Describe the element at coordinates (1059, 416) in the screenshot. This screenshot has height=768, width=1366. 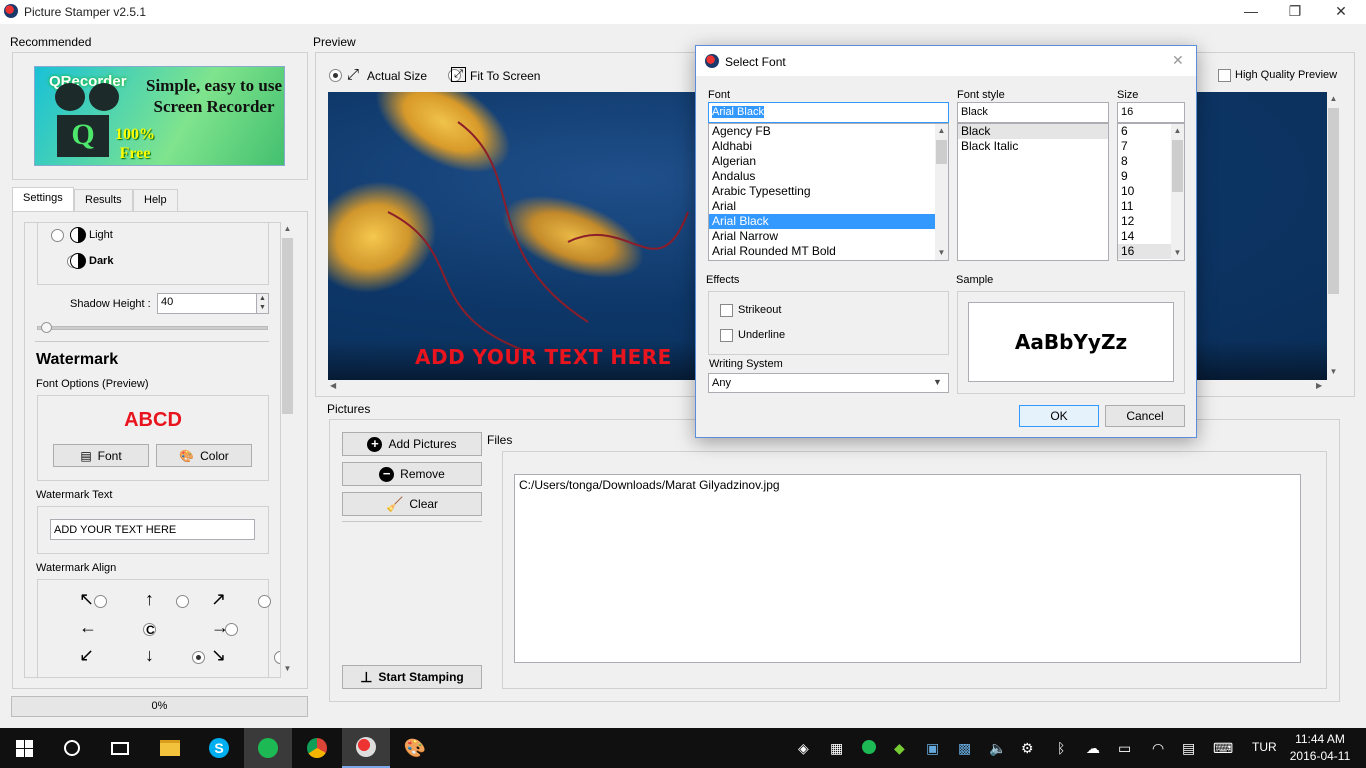
I see `ok-button: OK` at that location.